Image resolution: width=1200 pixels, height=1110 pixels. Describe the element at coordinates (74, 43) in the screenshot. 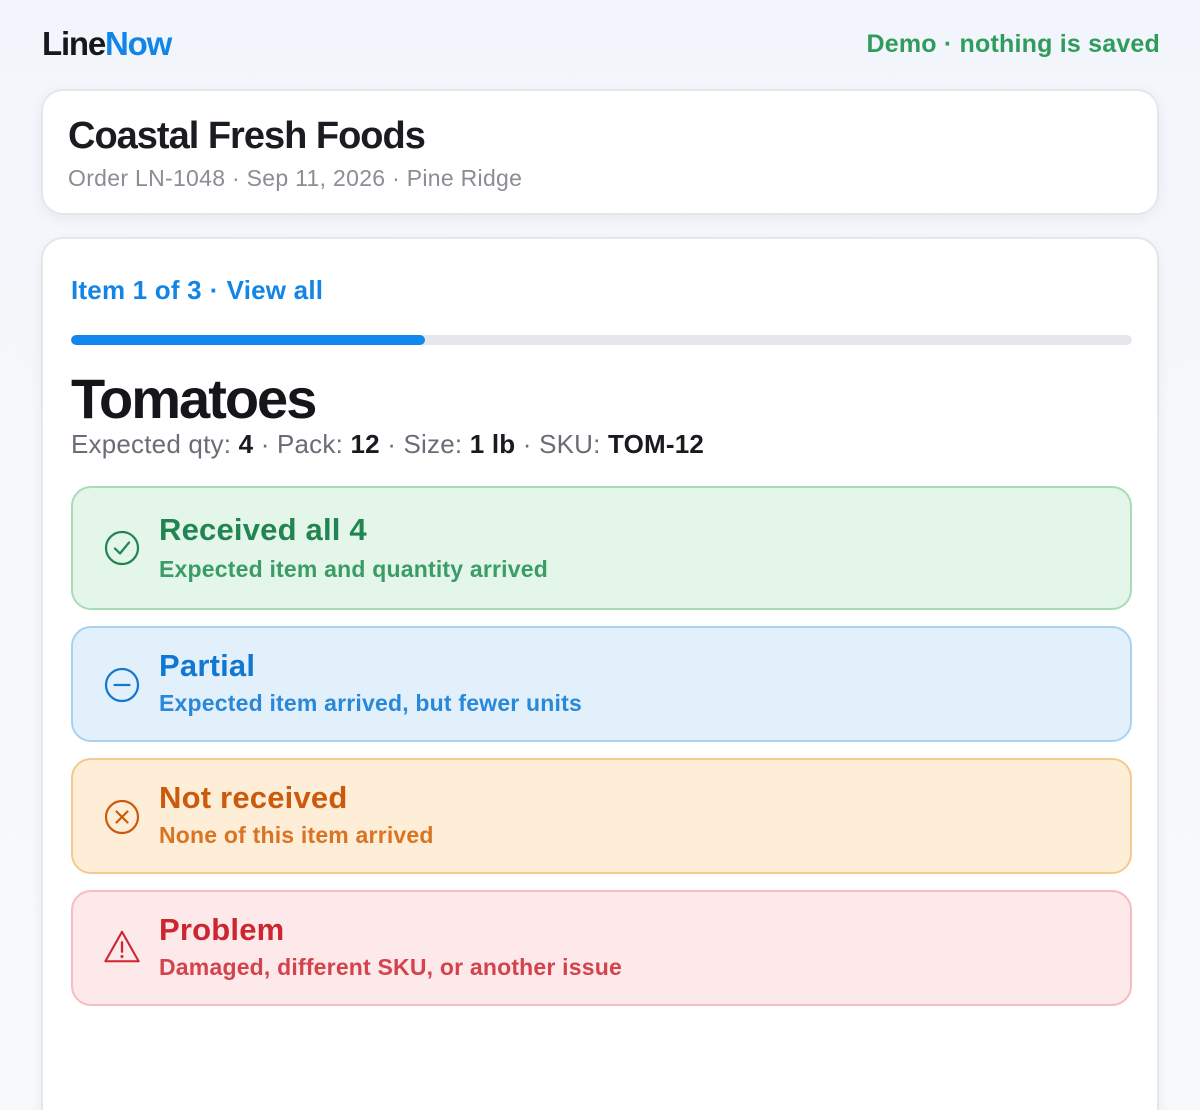

I see `brand-name-part1: Line` at that location.